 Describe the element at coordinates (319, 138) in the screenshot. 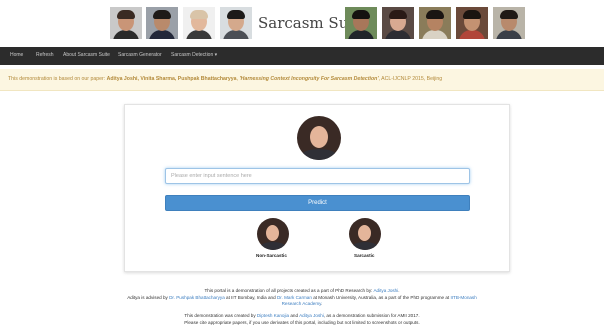

I see `presenter-avatar` at that location.